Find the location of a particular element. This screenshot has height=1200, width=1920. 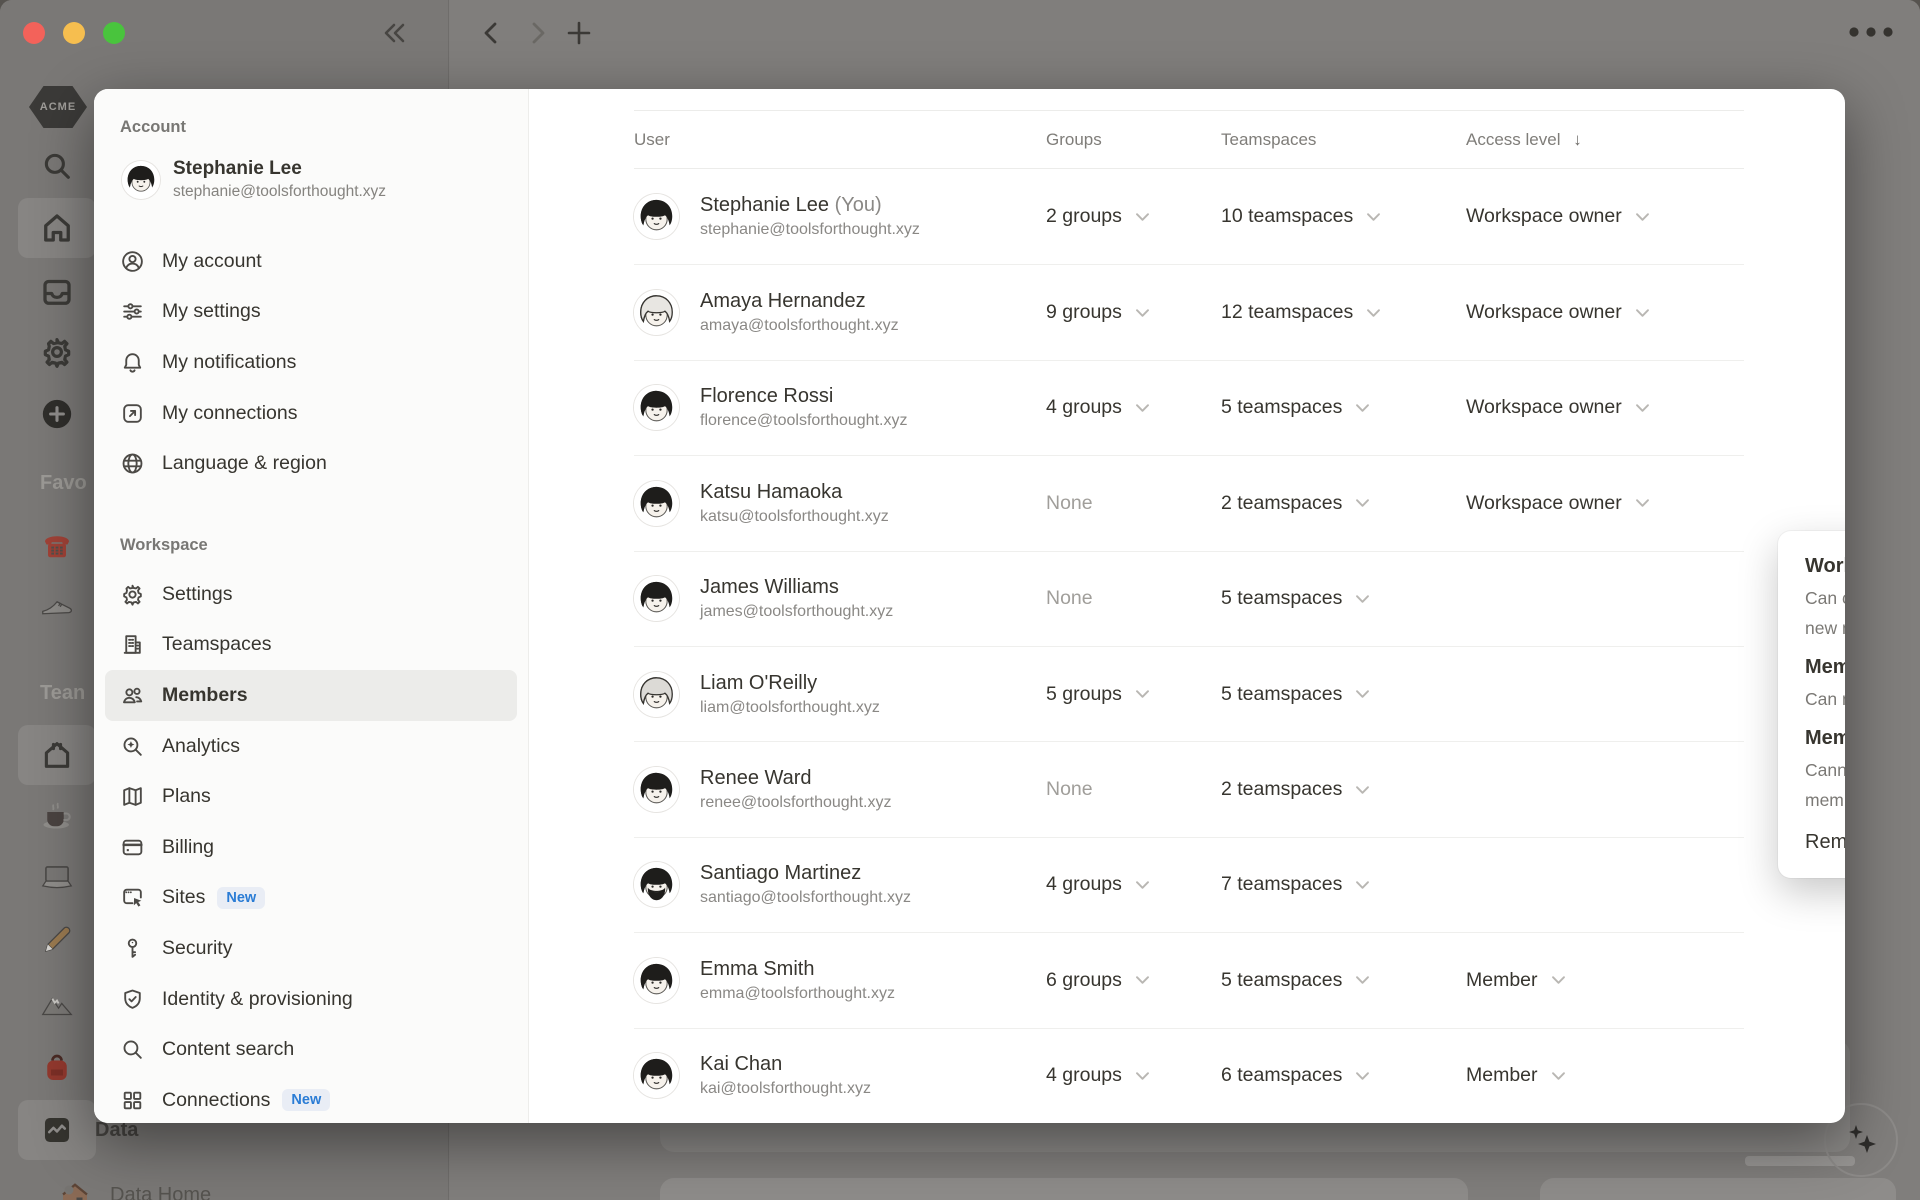

member-name: Amaya Hernandez is located at coordinates (783, 301).